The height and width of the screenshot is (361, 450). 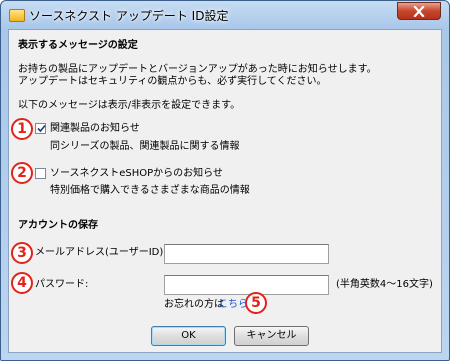 I want to click on app-icon, so click(x=17, y=15).